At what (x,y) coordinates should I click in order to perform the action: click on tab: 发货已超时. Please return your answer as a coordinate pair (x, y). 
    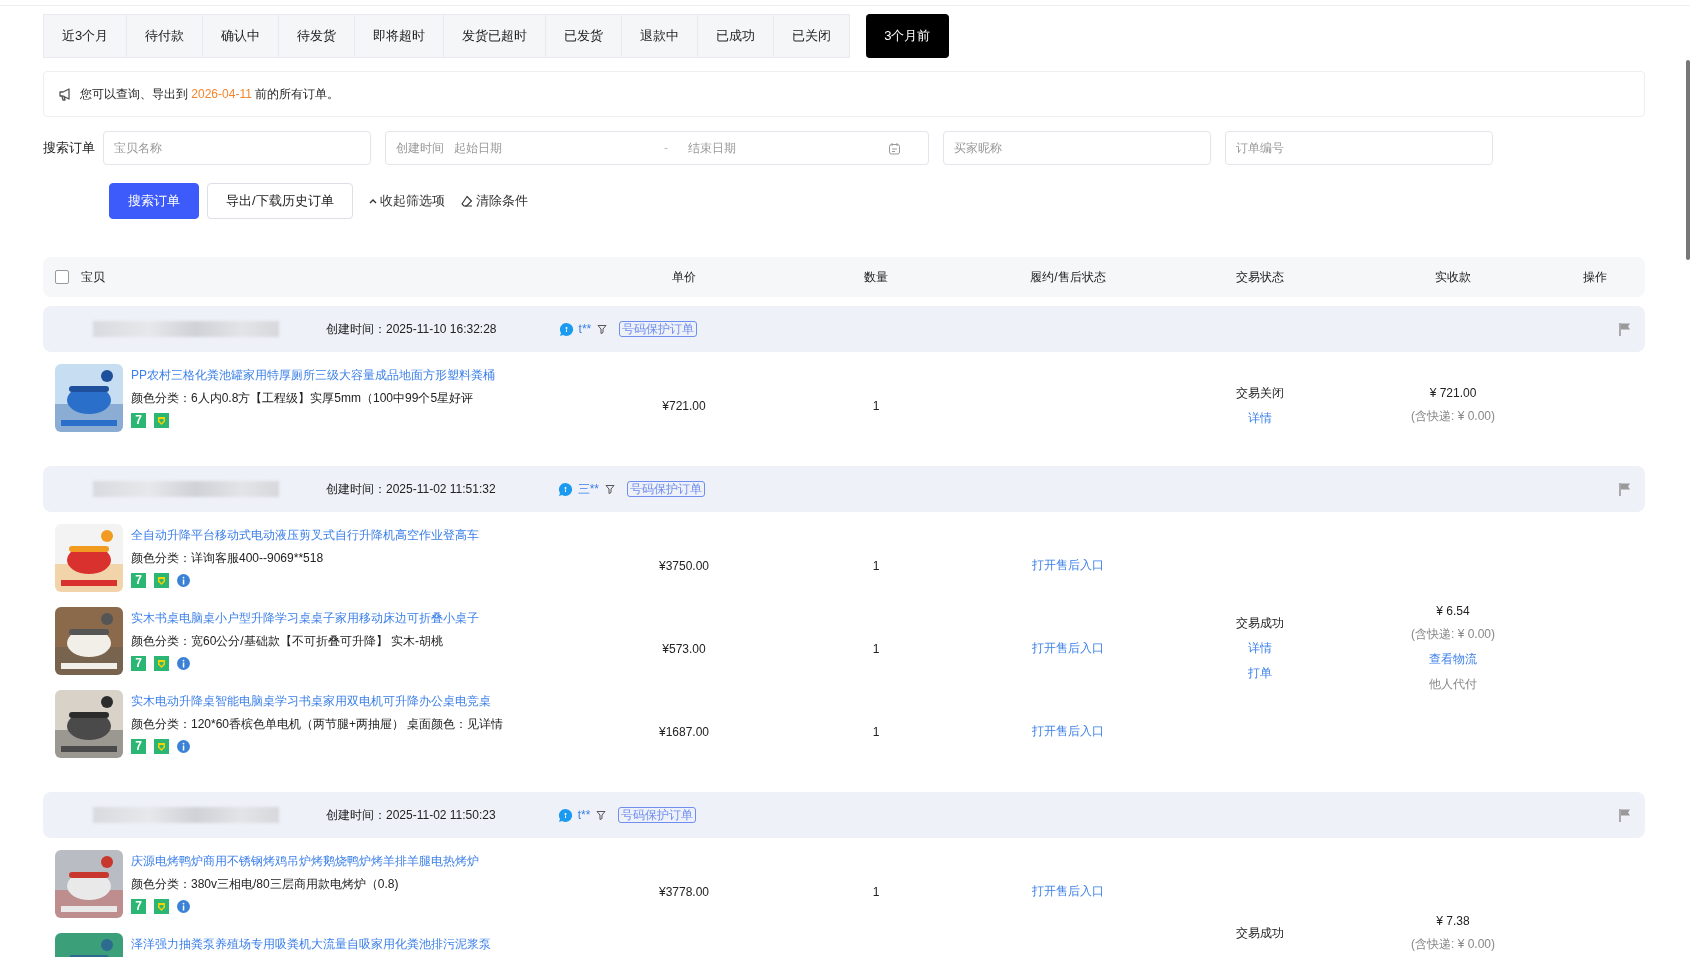
    Looking at the image, I should click on (495, 36).